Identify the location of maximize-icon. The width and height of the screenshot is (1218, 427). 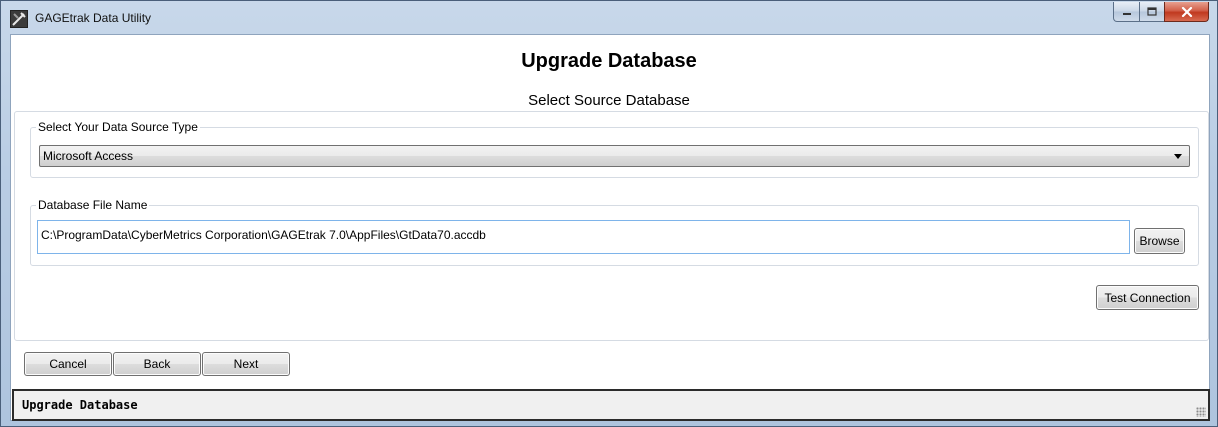
(1152, 11).